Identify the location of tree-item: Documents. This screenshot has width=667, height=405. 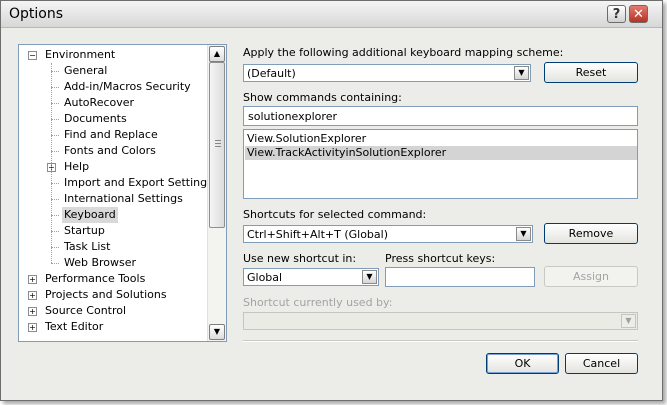
(113, 119).